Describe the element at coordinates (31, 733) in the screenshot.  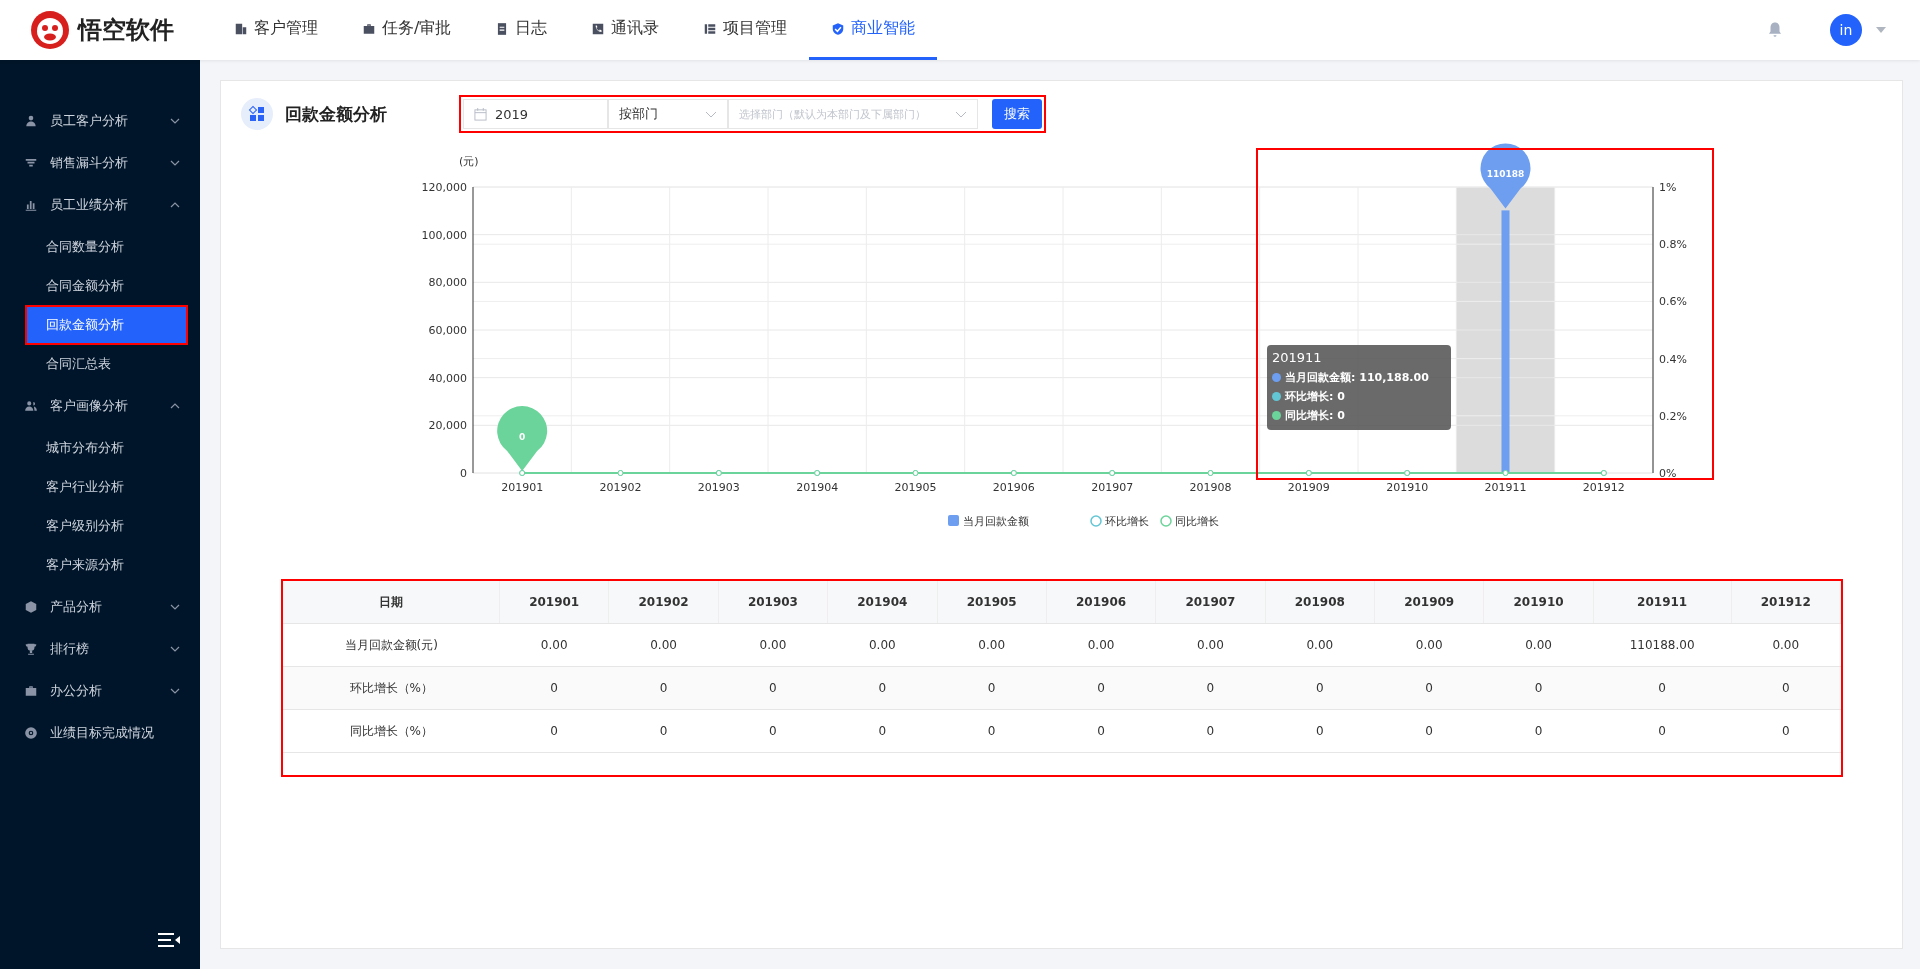
I see `target-icon` at that location.